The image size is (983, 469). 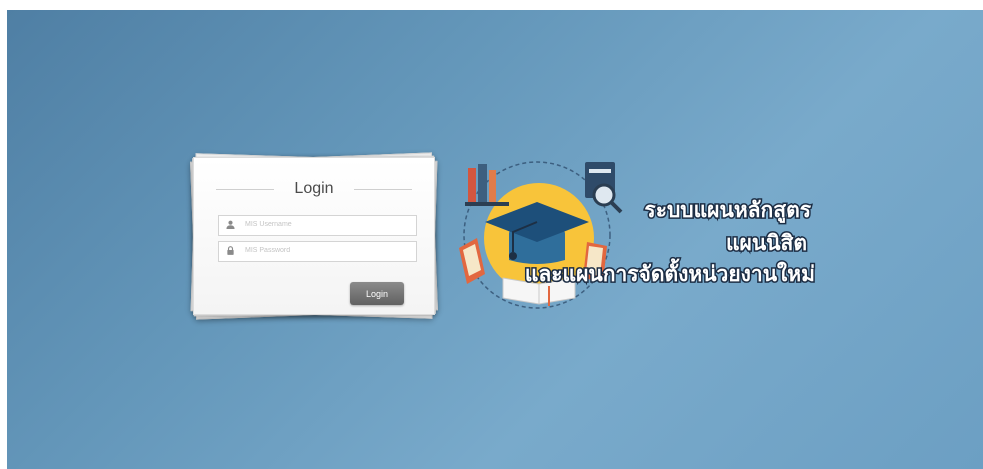 What do you see at coordinates (327, 224) in the screenshot?
I see `username-input` at bounding box center [327, 224].